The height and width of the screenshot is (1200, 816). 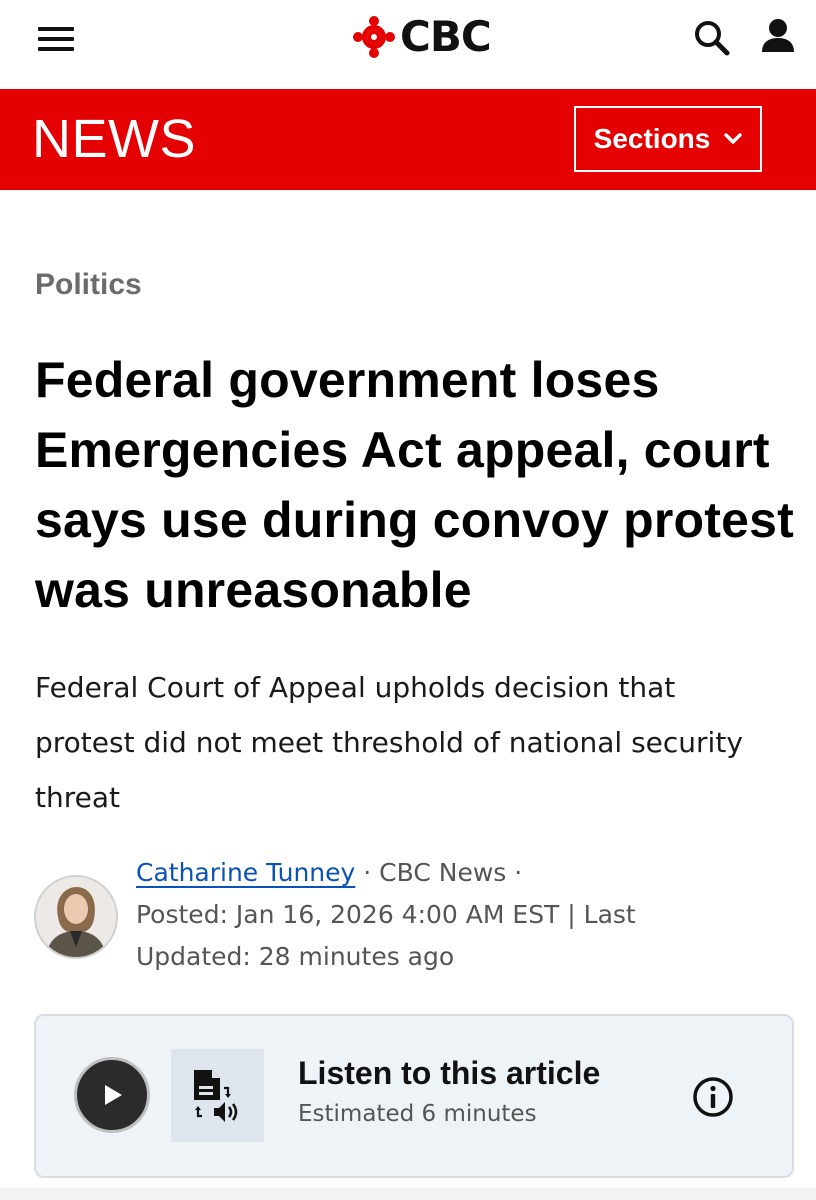 I want to click on category-link: Politics, so click(x=88, y=285).